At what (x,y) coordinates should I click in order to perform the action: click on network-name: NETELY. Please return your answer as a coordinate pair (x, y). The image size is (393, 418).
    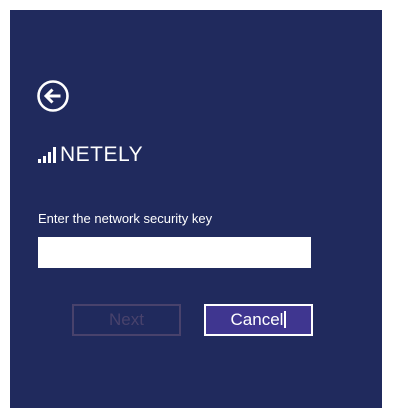
    Looking at the image, I should click on (102, 154).